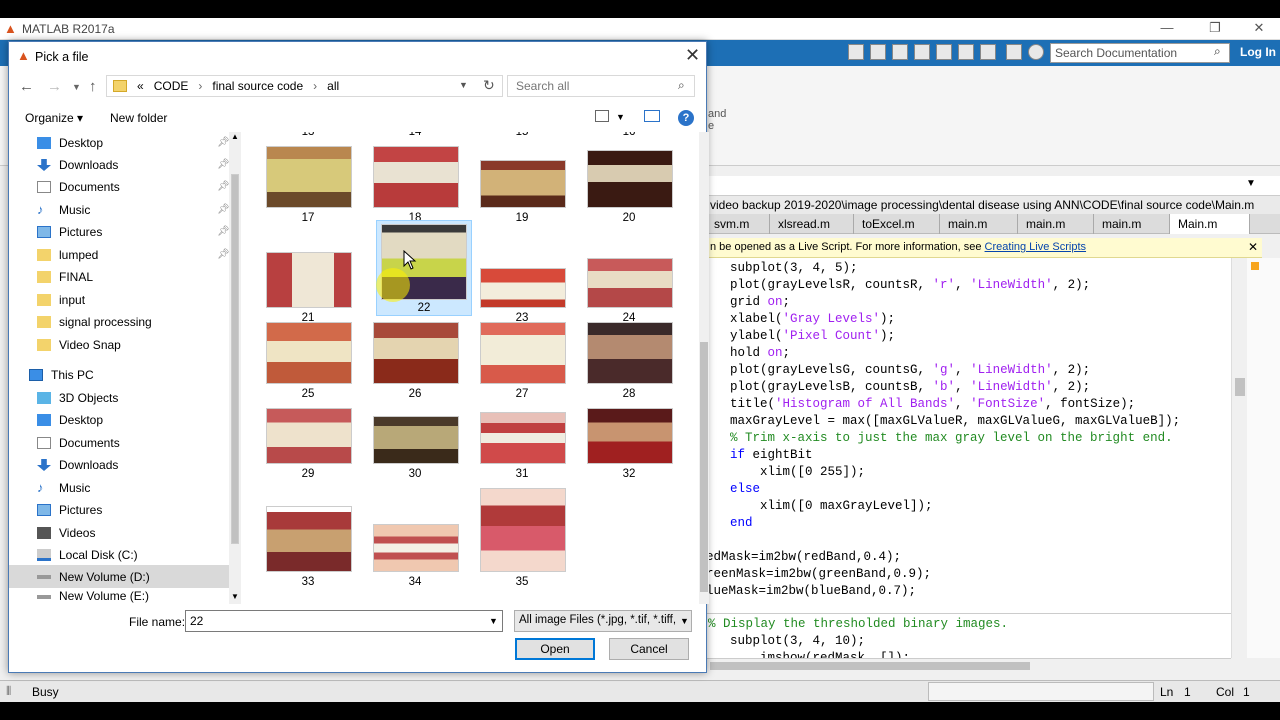 This screenshot has width=1280, height=720. What do you see at coordinates (69, 510) in the screenshot?
I see `nav-item-pc-pictures: Pictures` at bounding box center [69, 510].